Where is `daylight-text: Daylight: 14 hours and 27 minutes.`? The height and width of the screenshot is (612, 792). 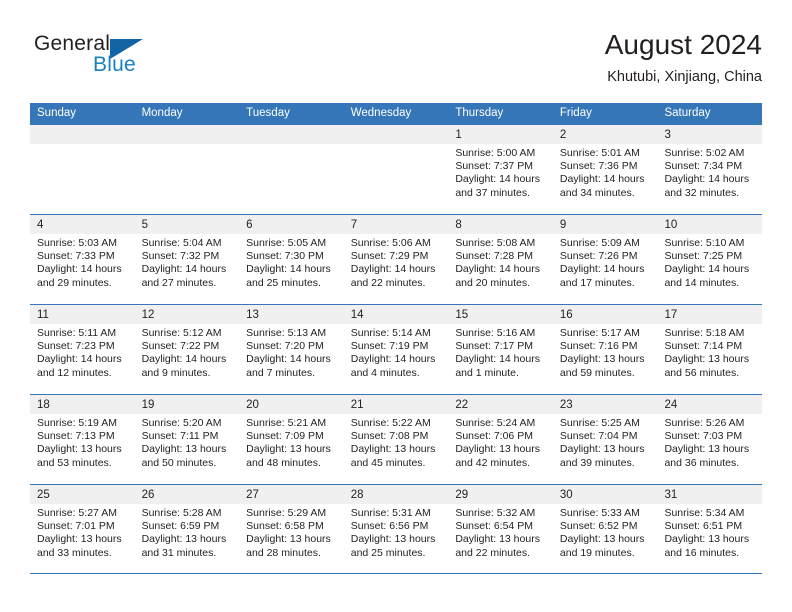 daylight-text: Daylight: 14 hours and 27 minutes. is located at coordinates (184, 276).